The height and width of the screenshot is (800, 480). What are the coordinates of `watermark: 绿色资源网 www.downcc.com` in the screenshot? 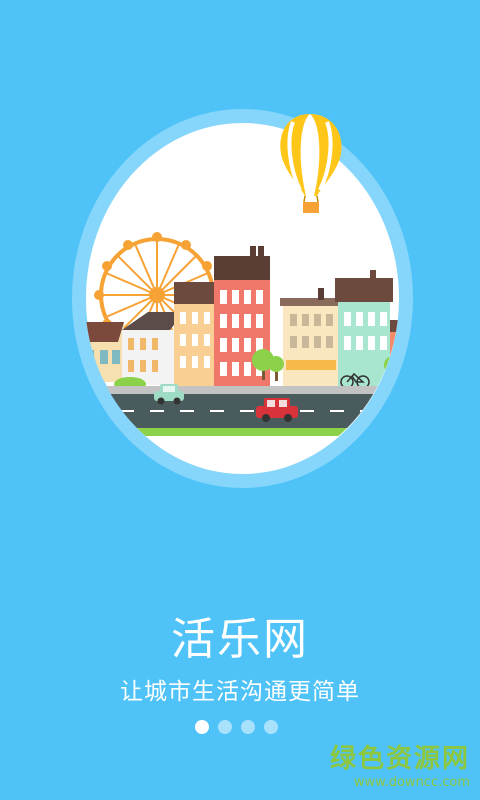 It's located at (400, 764).